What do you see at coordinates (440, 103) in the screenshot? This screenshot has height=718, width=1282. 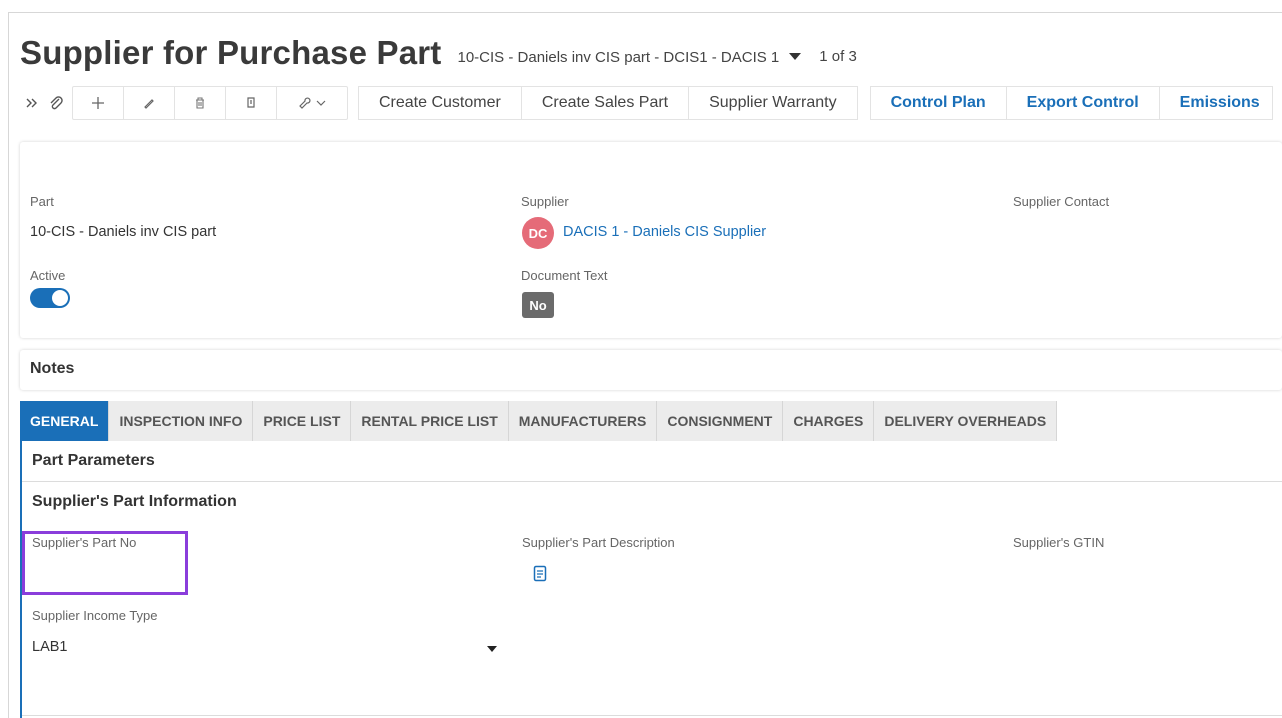 I see `create-customer-button: Create Customer` at bounding box center [440, 103].